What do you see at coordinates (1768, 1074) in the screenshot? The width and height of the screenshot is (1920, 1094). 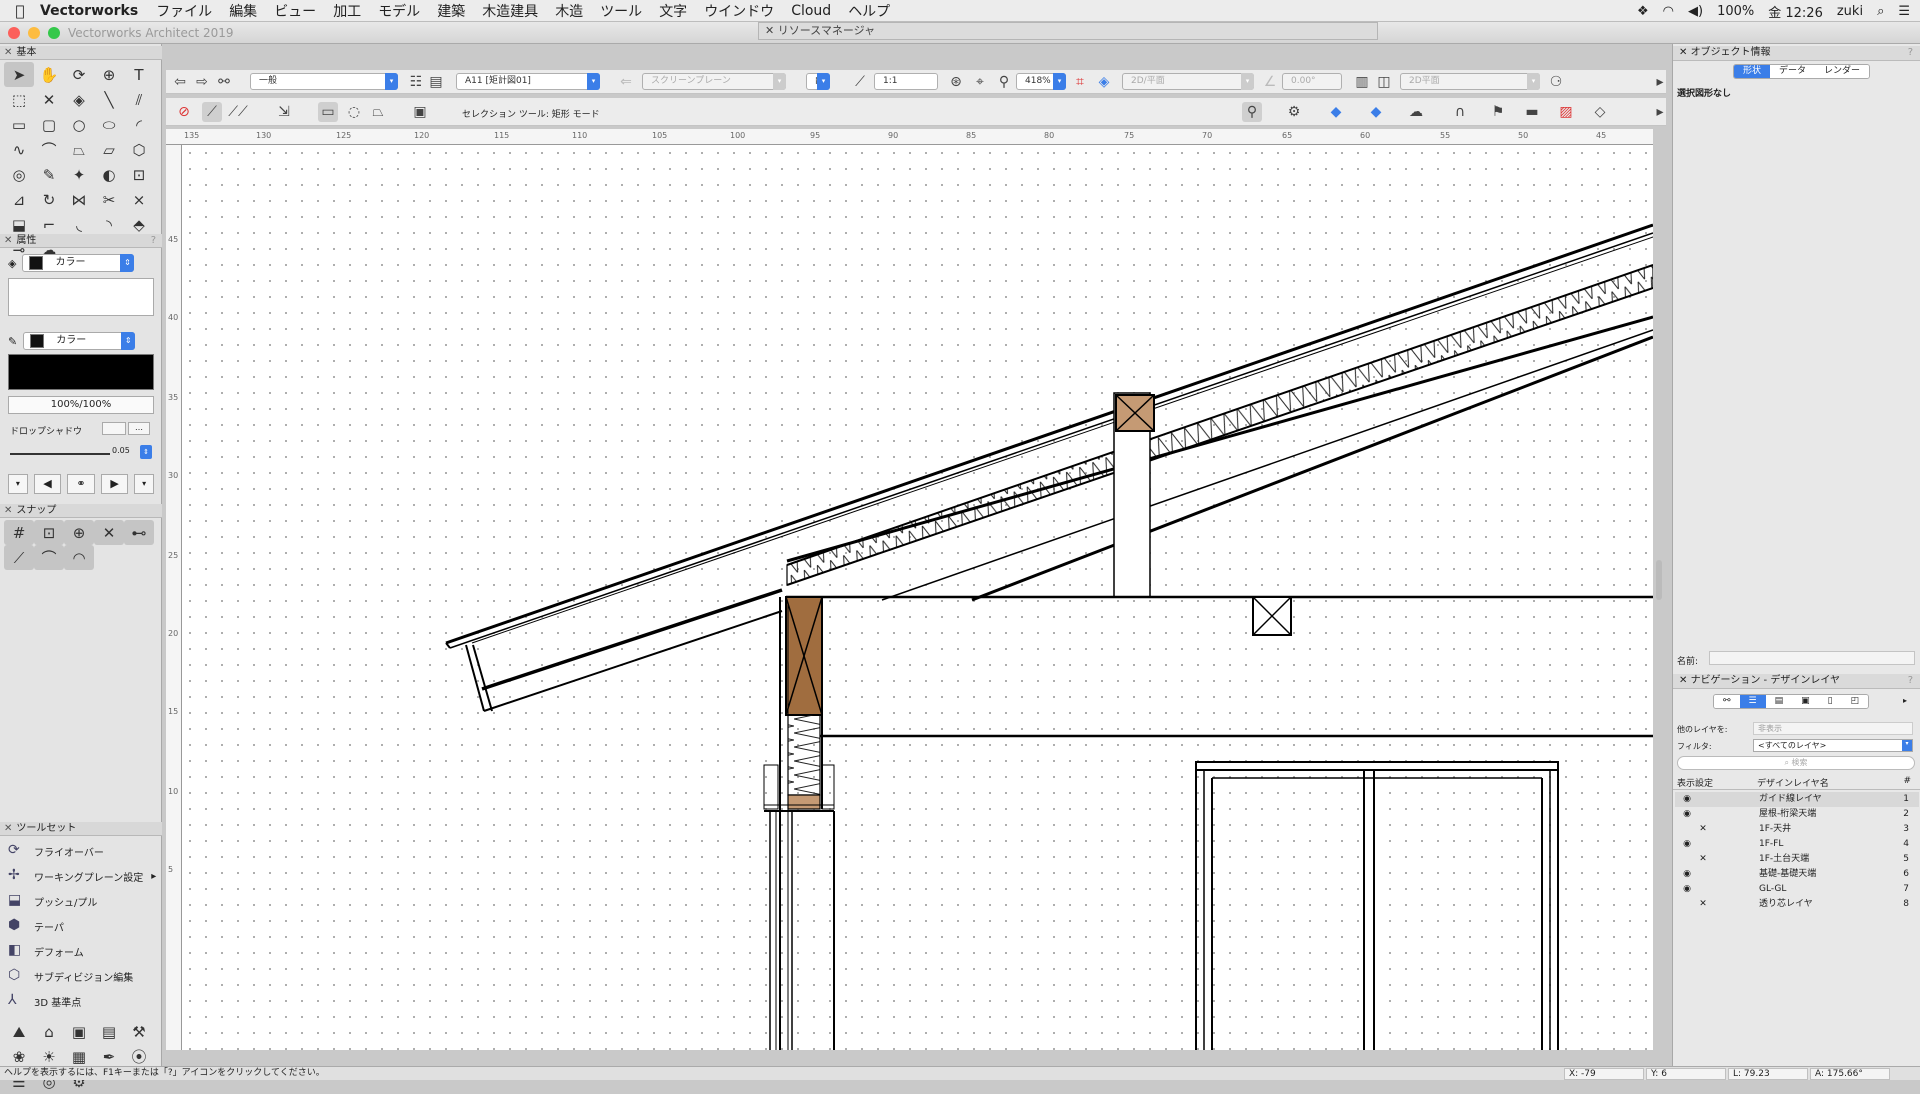 I see `length-readout: L: 79.23` at bounding box center [1768, 1074].